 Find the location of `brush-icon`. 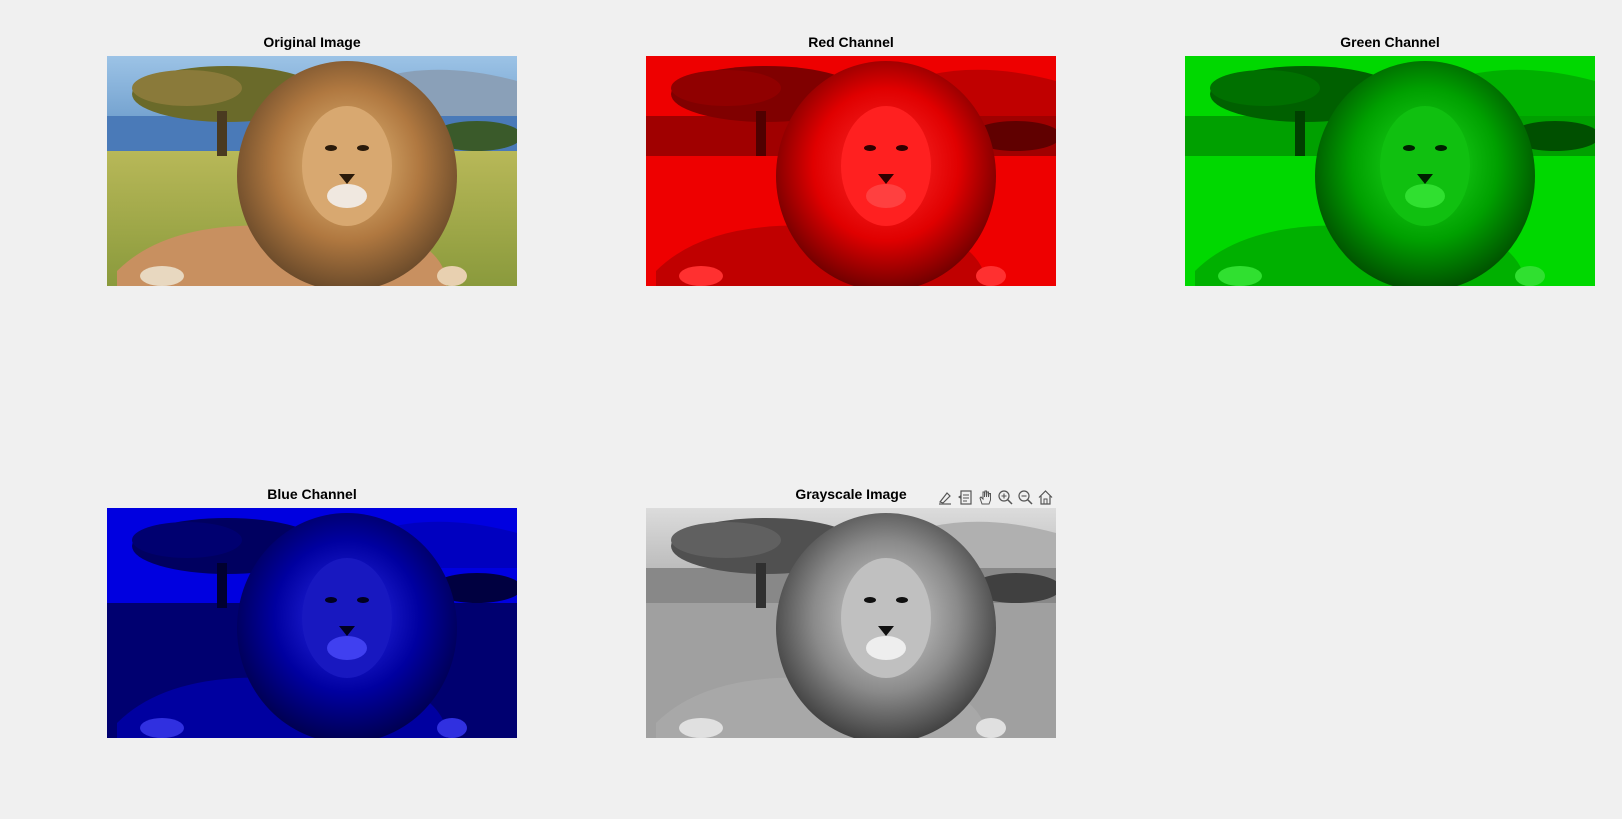

brush-icon is located at coordinates (945, 498).